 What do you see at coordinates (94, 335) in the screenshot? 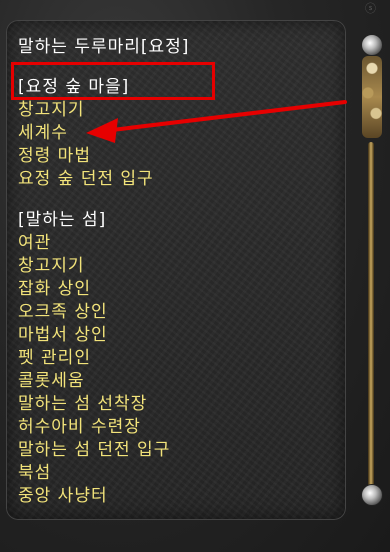
I see `destination-item: 마법서 상인` at bounding box center [94, 335].